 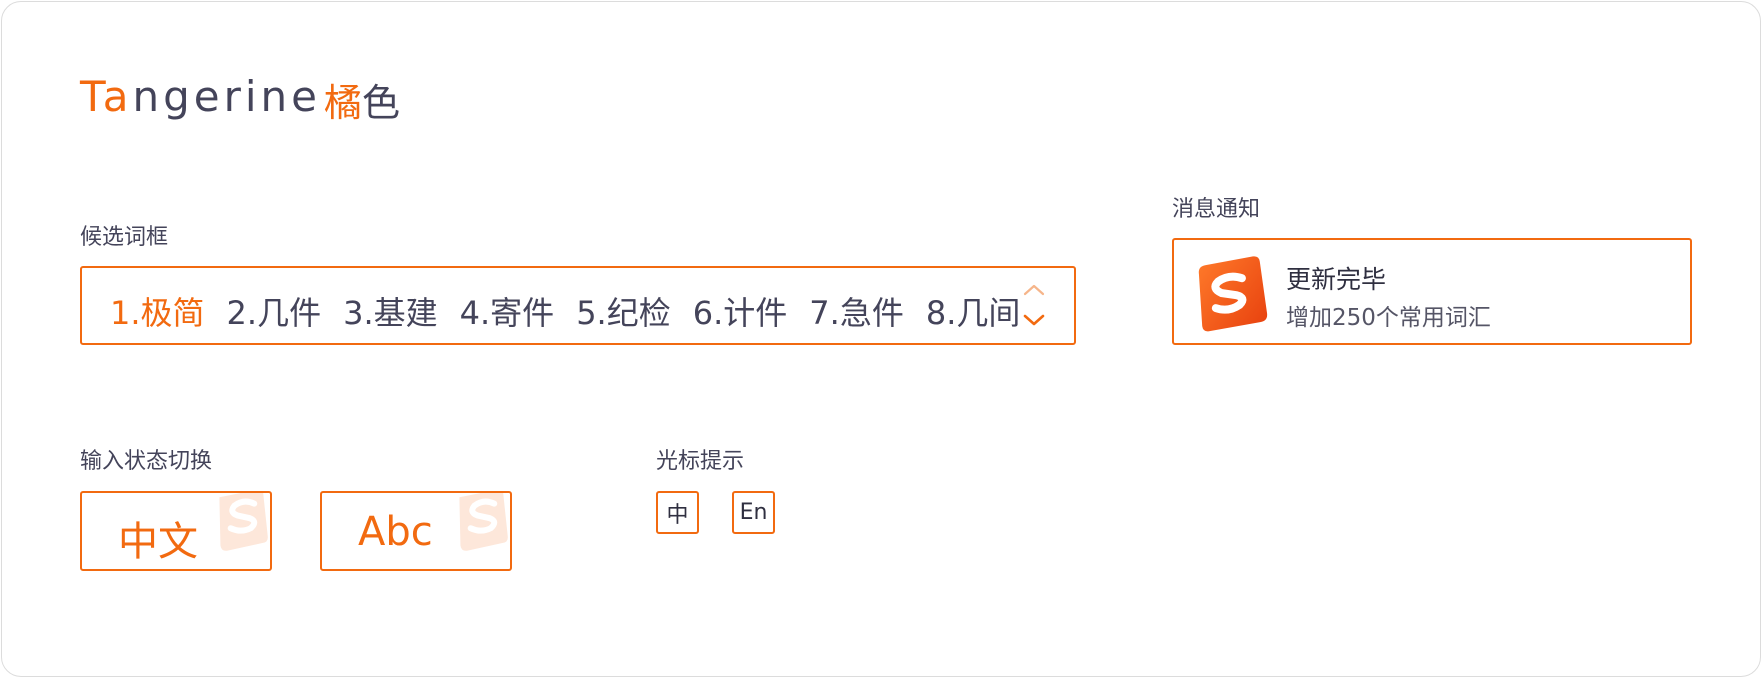 I want to click on notification-box: 更新完毕 增加250个常用词汇, so click(x=1432, y=291).